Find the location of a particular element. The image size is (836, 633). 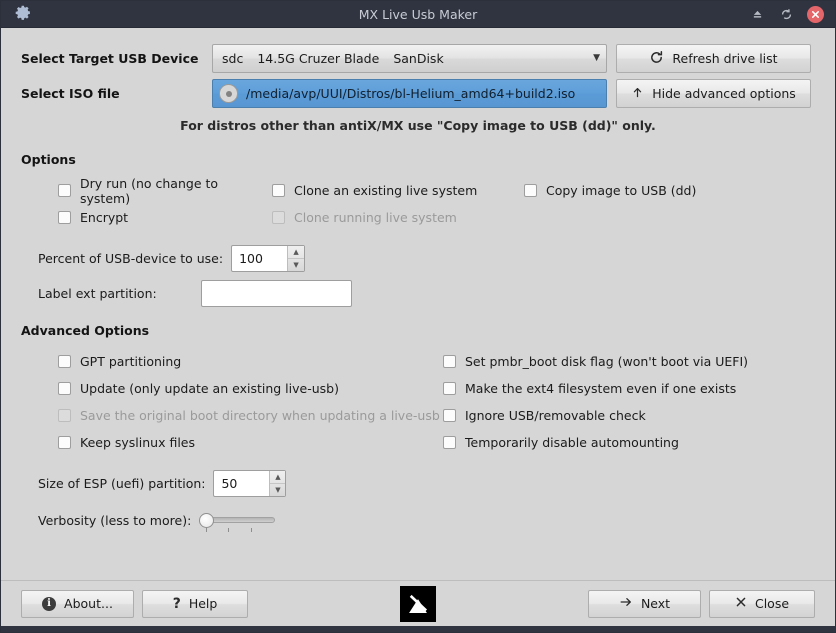

checkbox-label: Temporarily disable automounting is located at coordinates (572, 442).